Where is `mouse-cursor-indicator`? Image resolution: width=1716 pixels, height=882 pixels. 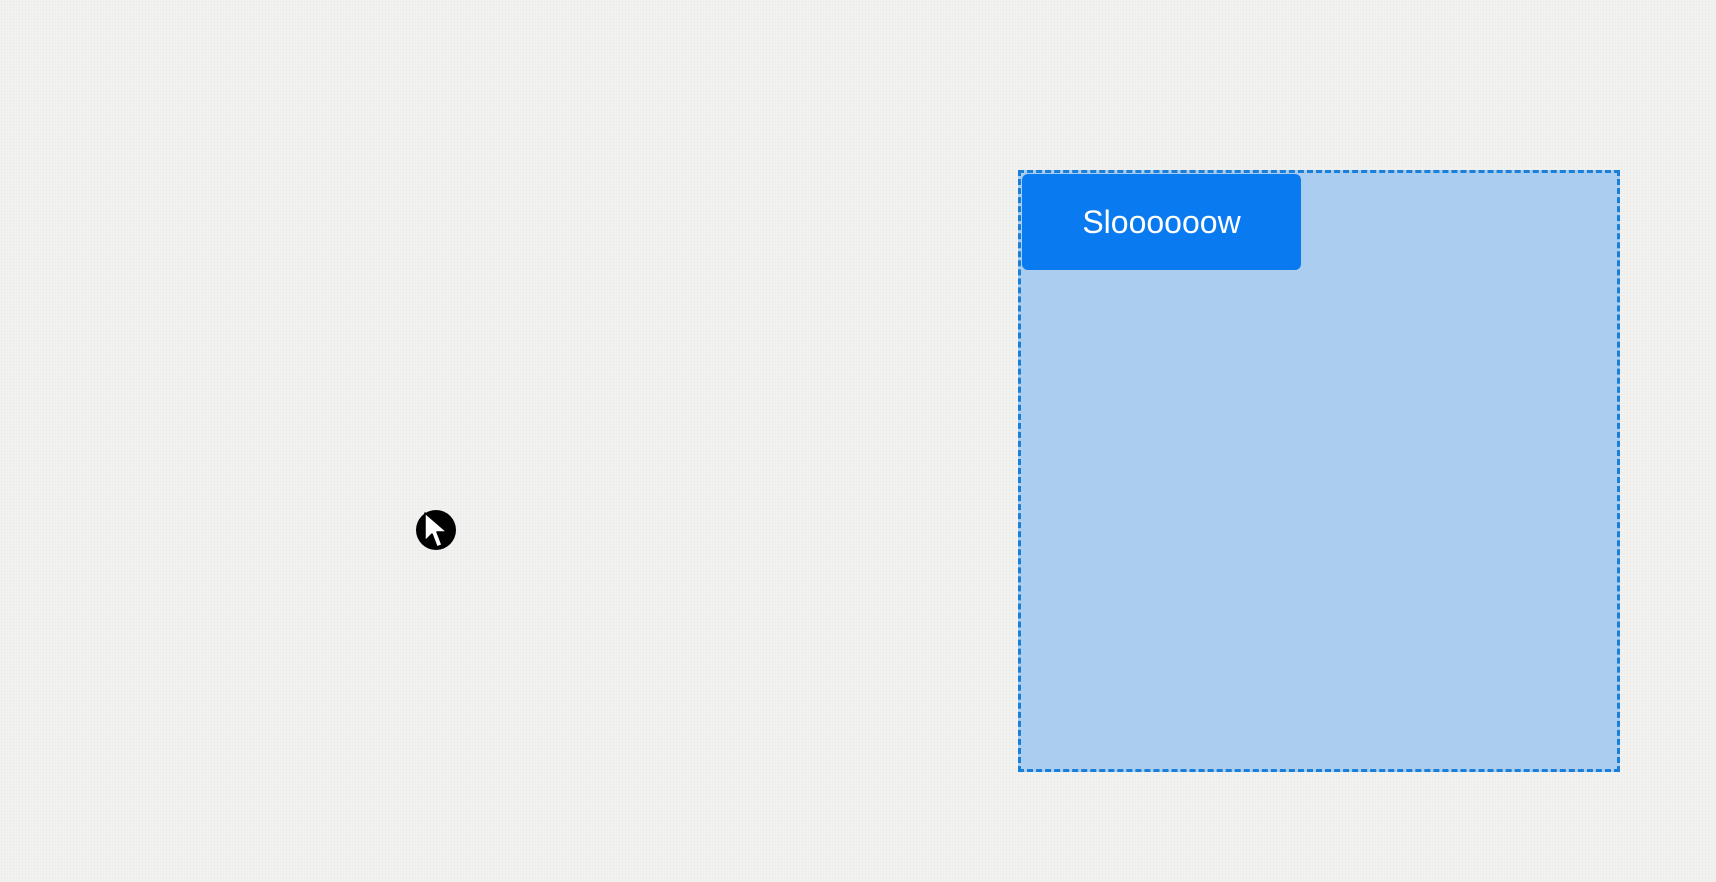 mouse-cursor-indicator is located at coordinates (436, 530).